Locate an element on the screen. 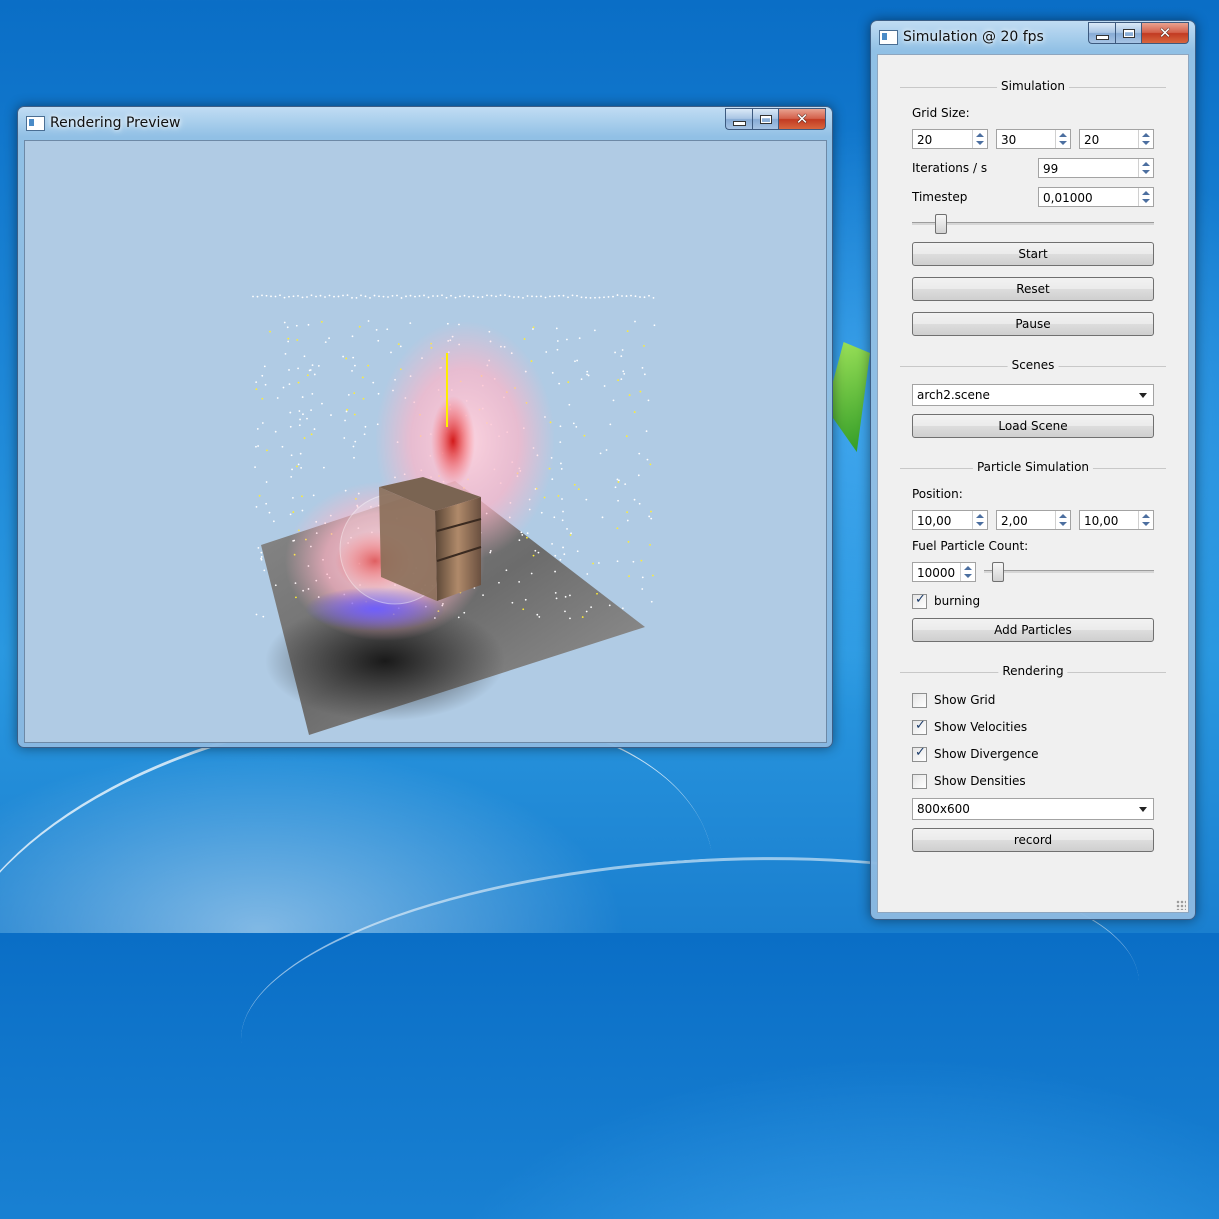  position-x-value: 10,00 is located at coordinates (934, 521).